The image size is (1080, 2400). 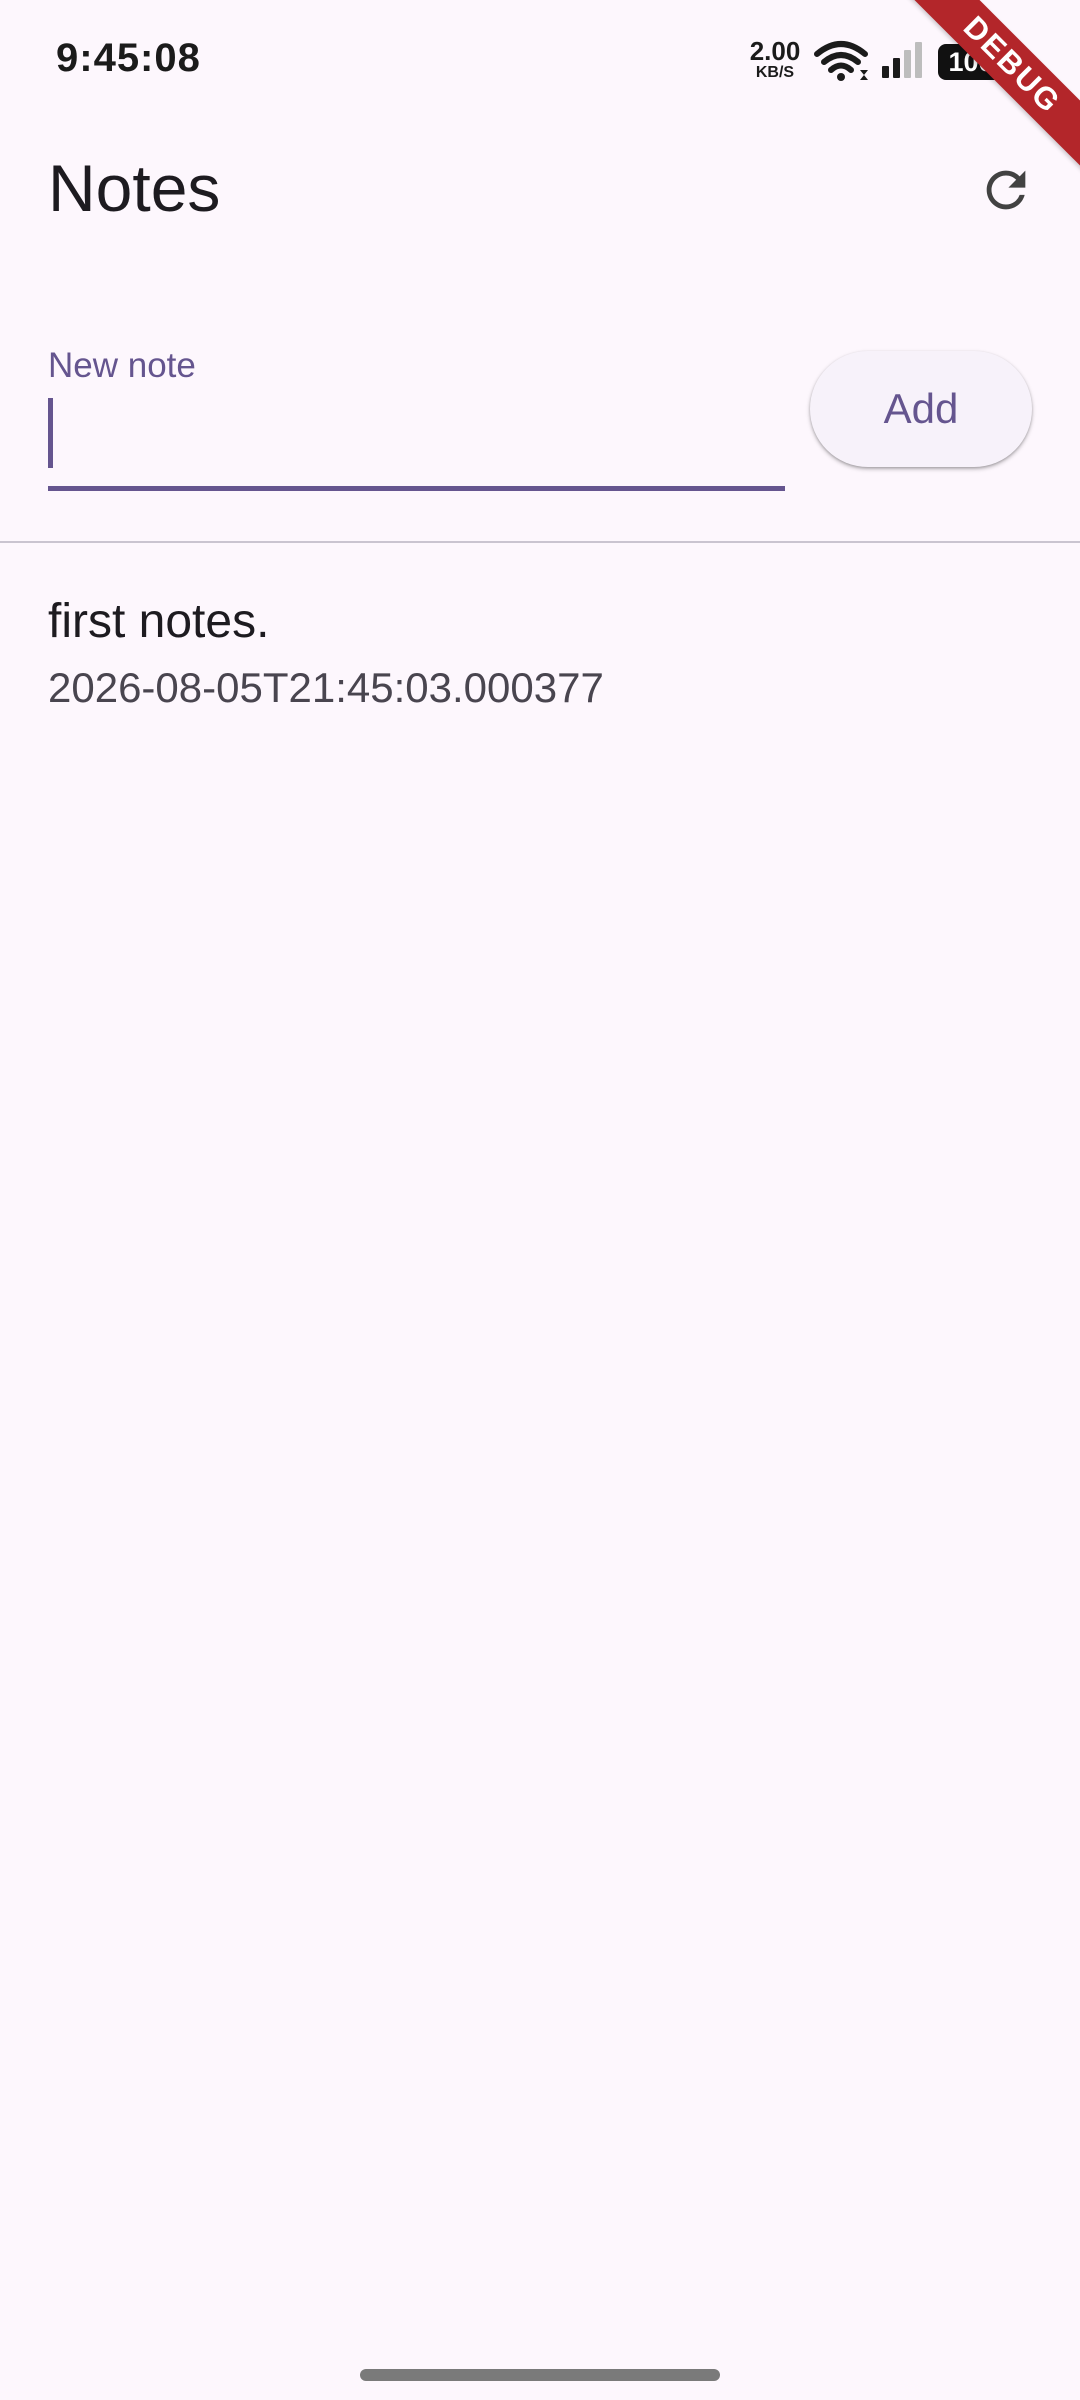 I want to click on new-note-field: New note, so click(x=416, y=416).